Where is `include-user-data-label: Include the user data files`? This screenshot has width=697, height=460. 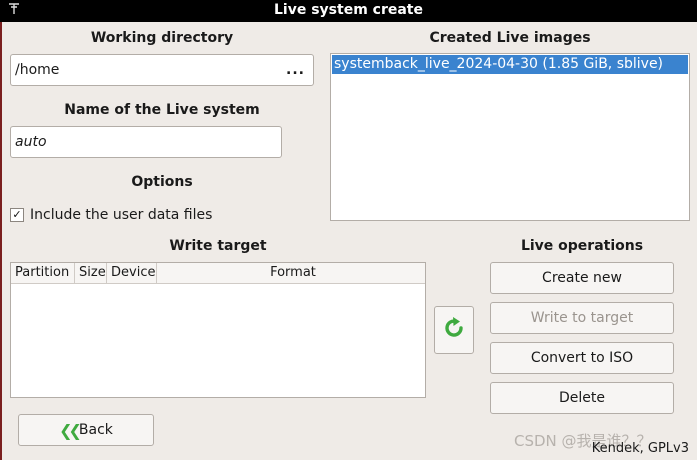 include-user-data-label: Include the user data files is located at coordinates (121, 215).